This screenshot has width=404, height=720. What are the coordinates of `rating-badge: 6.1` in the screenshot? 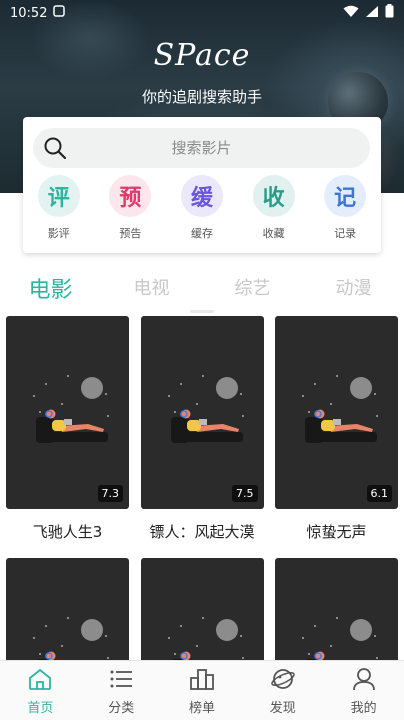 It's located at (379, 493).